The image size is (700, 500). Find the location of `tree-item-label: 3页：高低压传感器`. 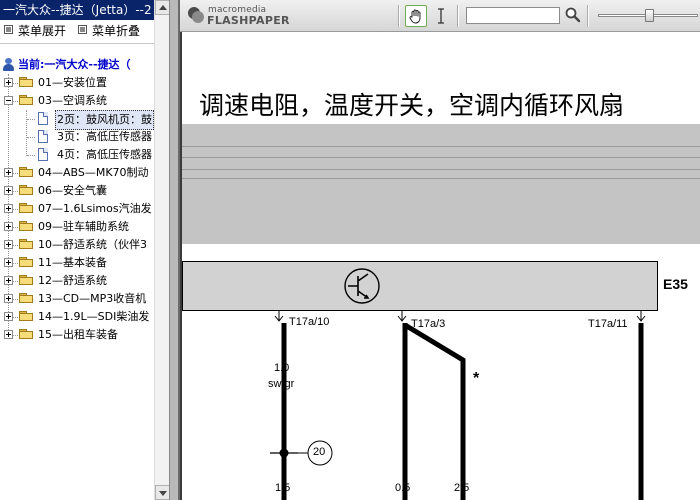

tree-item-label: 3页：高低压传感器 is located at coordinates (104, 136).